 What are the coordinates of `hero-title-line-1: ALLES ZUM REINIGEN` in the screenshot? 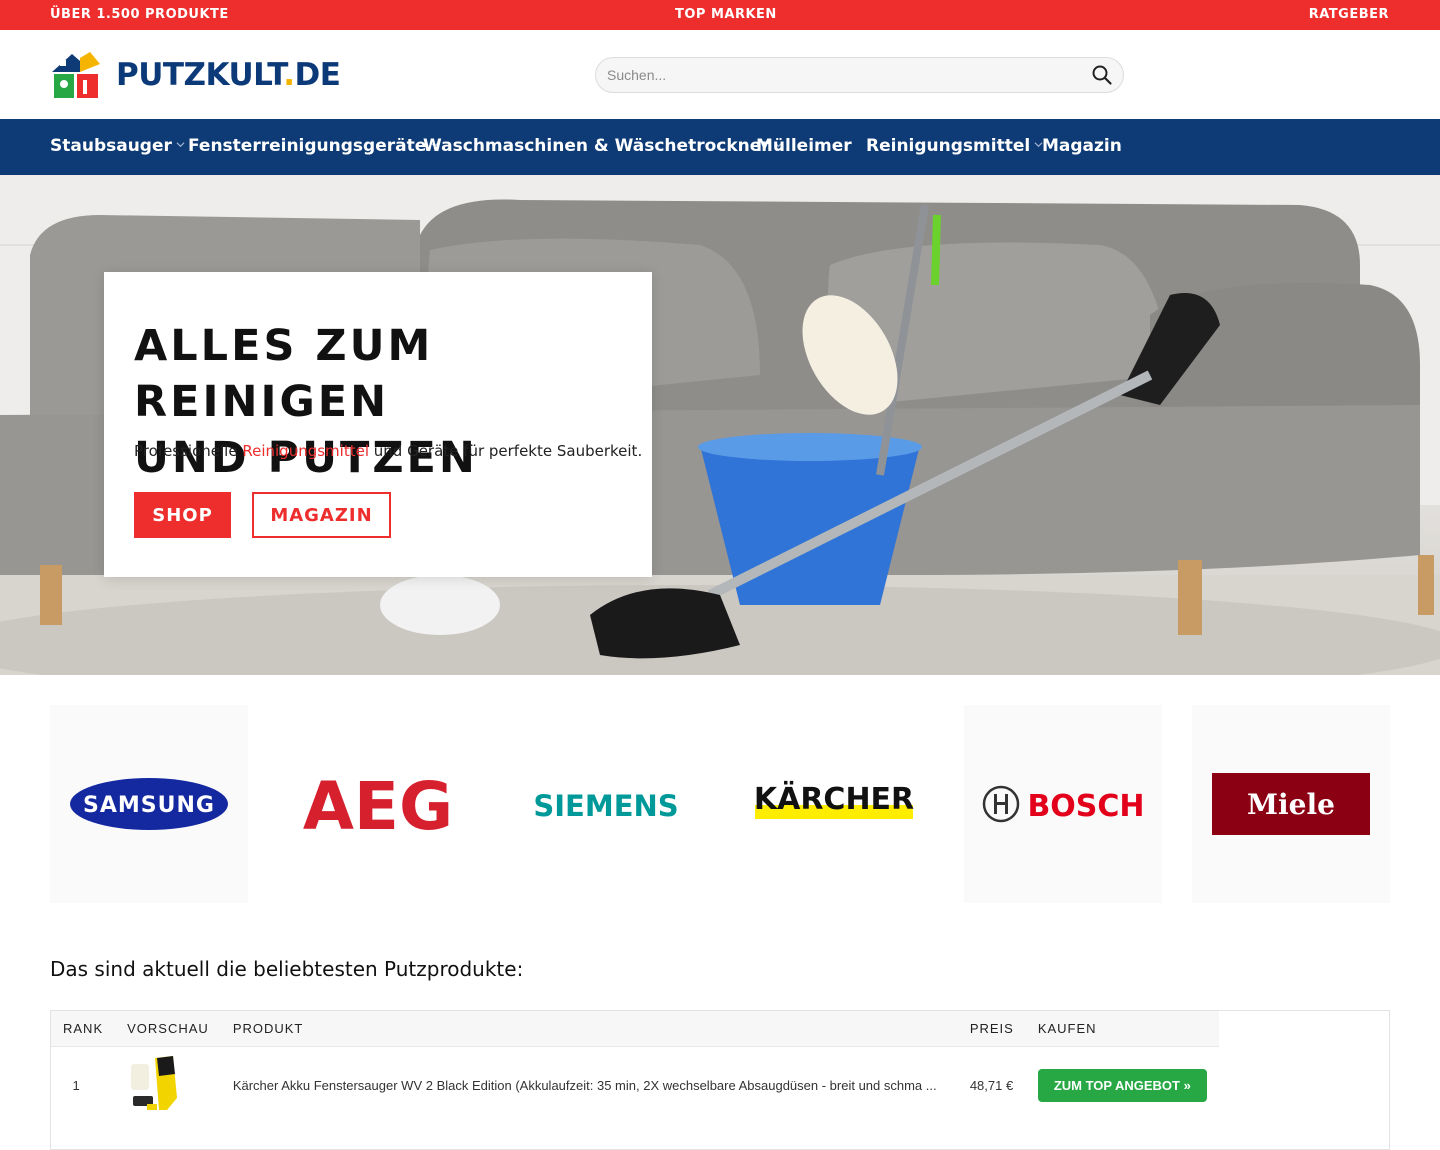 It's located at (284, 374).